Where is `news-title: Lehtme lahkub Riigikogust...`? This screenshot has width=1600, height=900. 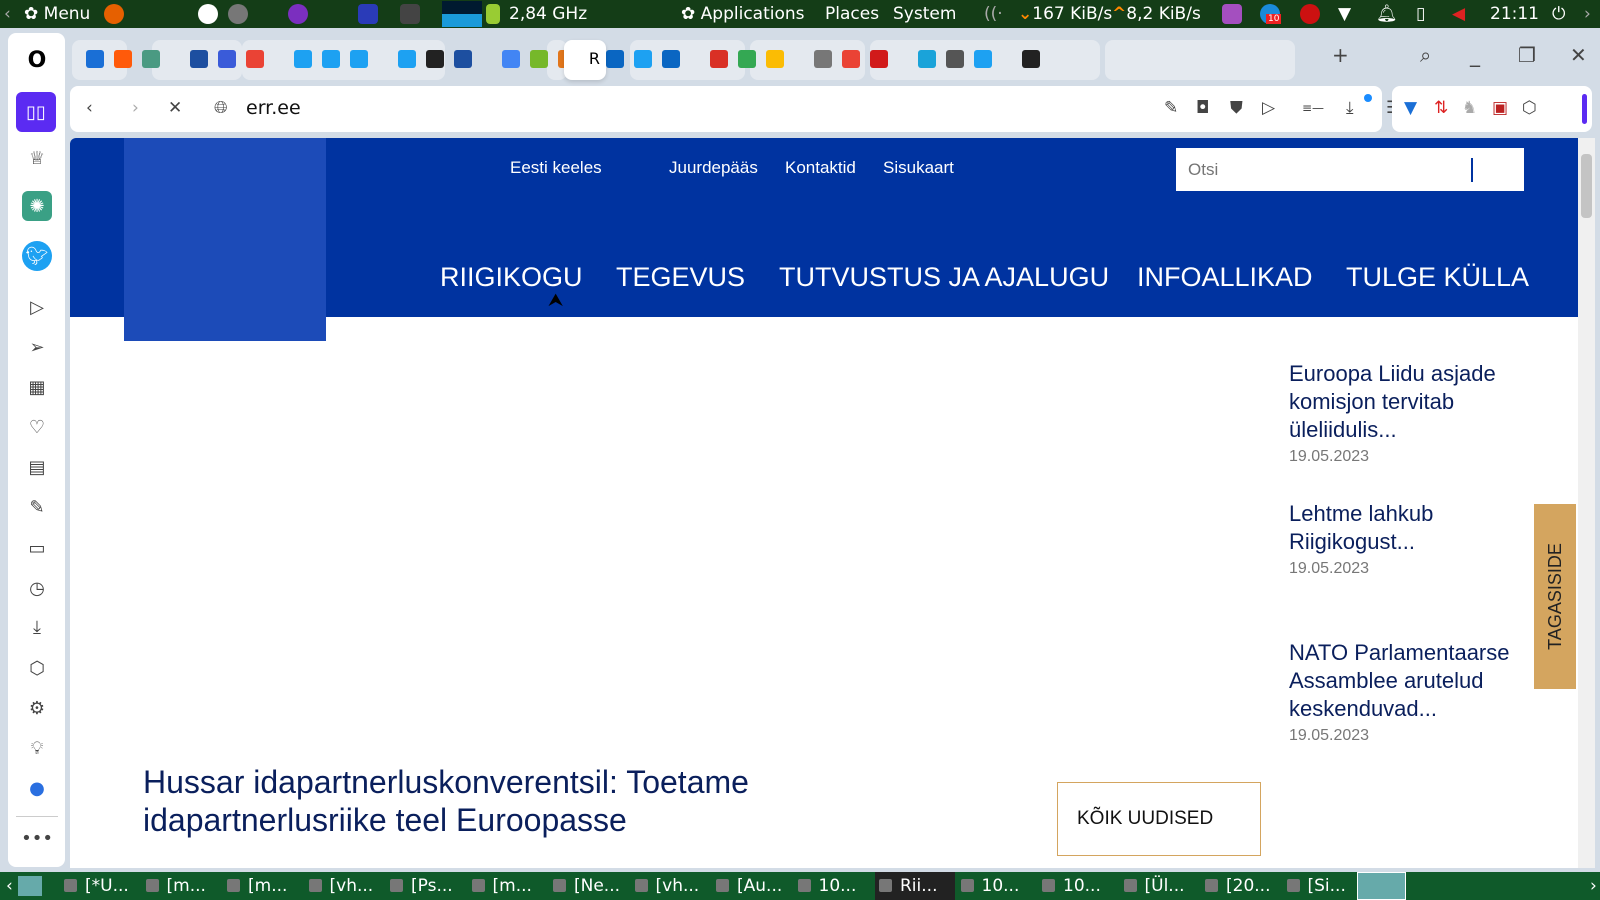 news-title: Lehtme lahkub Riigikogust... is located at coordinates (1409, 528).